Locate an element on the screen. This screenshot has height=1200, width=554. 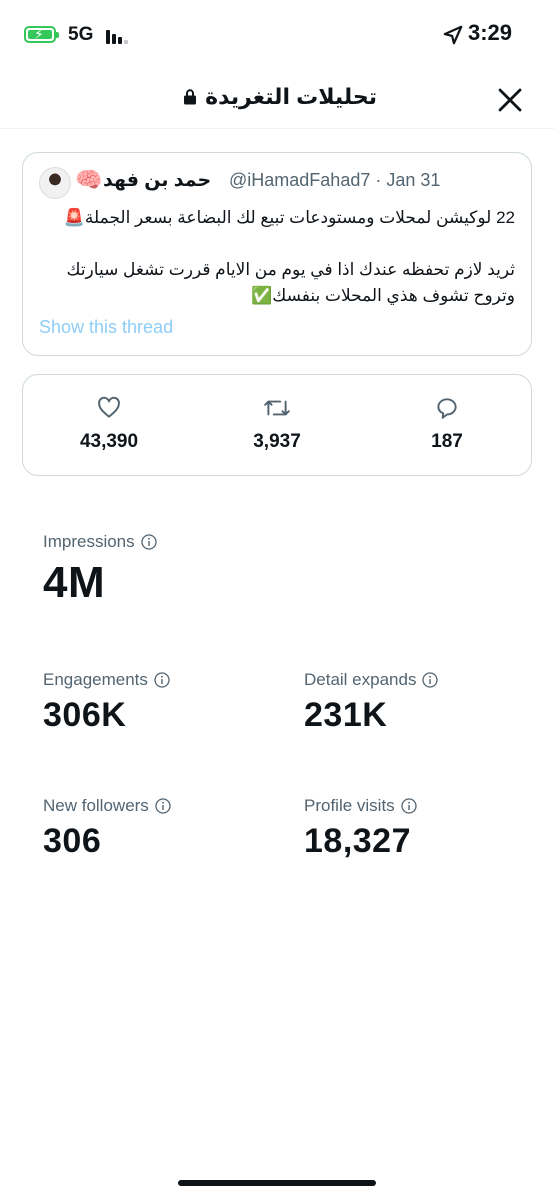
impressions-value: 4M is located at coordinates (74, 582).